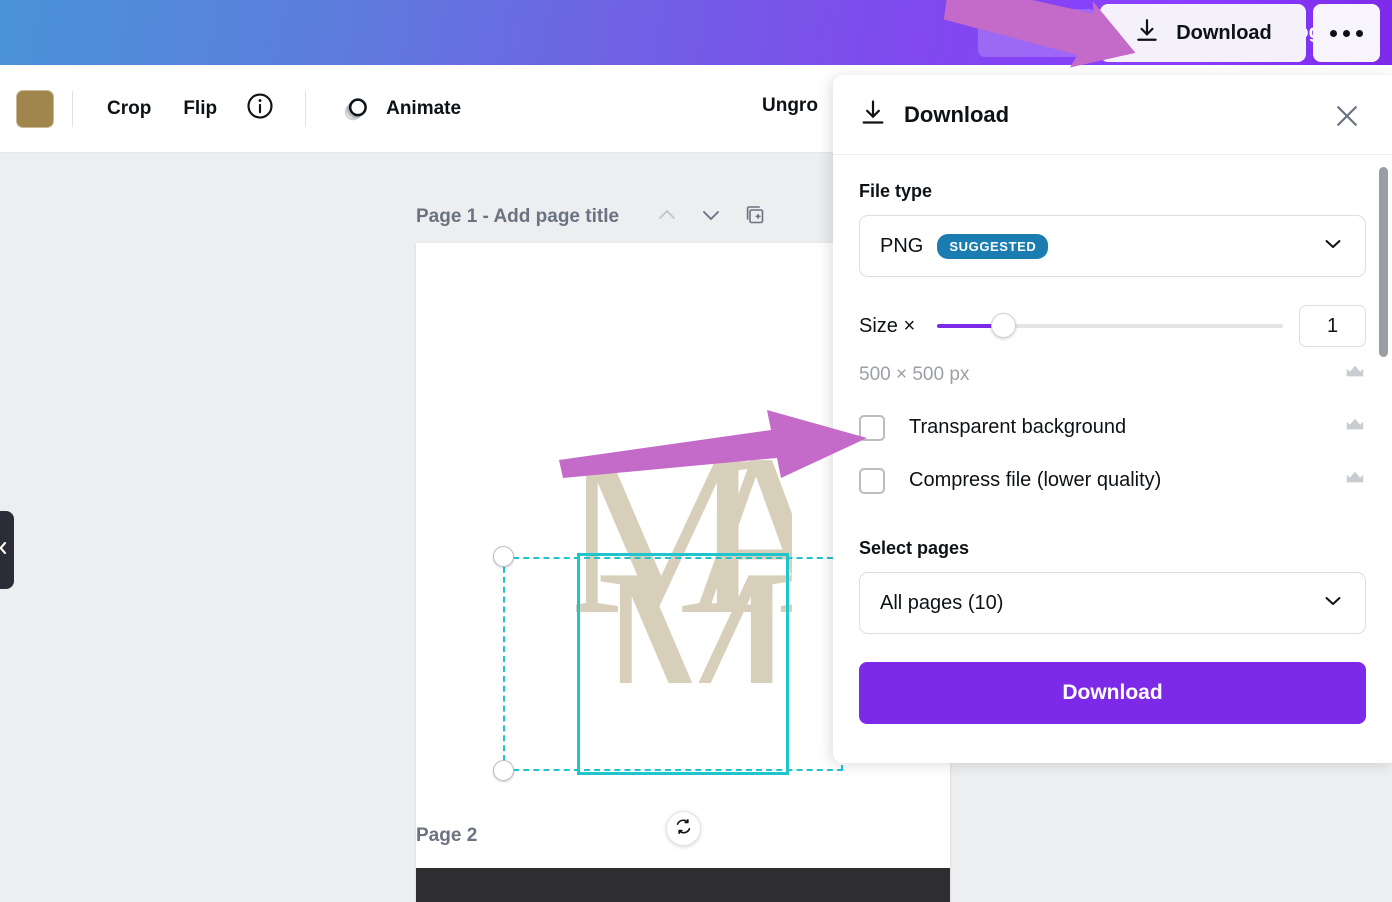 The height and width of the screenshot is (902, 1392). What do you see at coordinates (1224, 32) in the screenshot?
I see `download-button-label: Download` at bounding box center [1224, 32].